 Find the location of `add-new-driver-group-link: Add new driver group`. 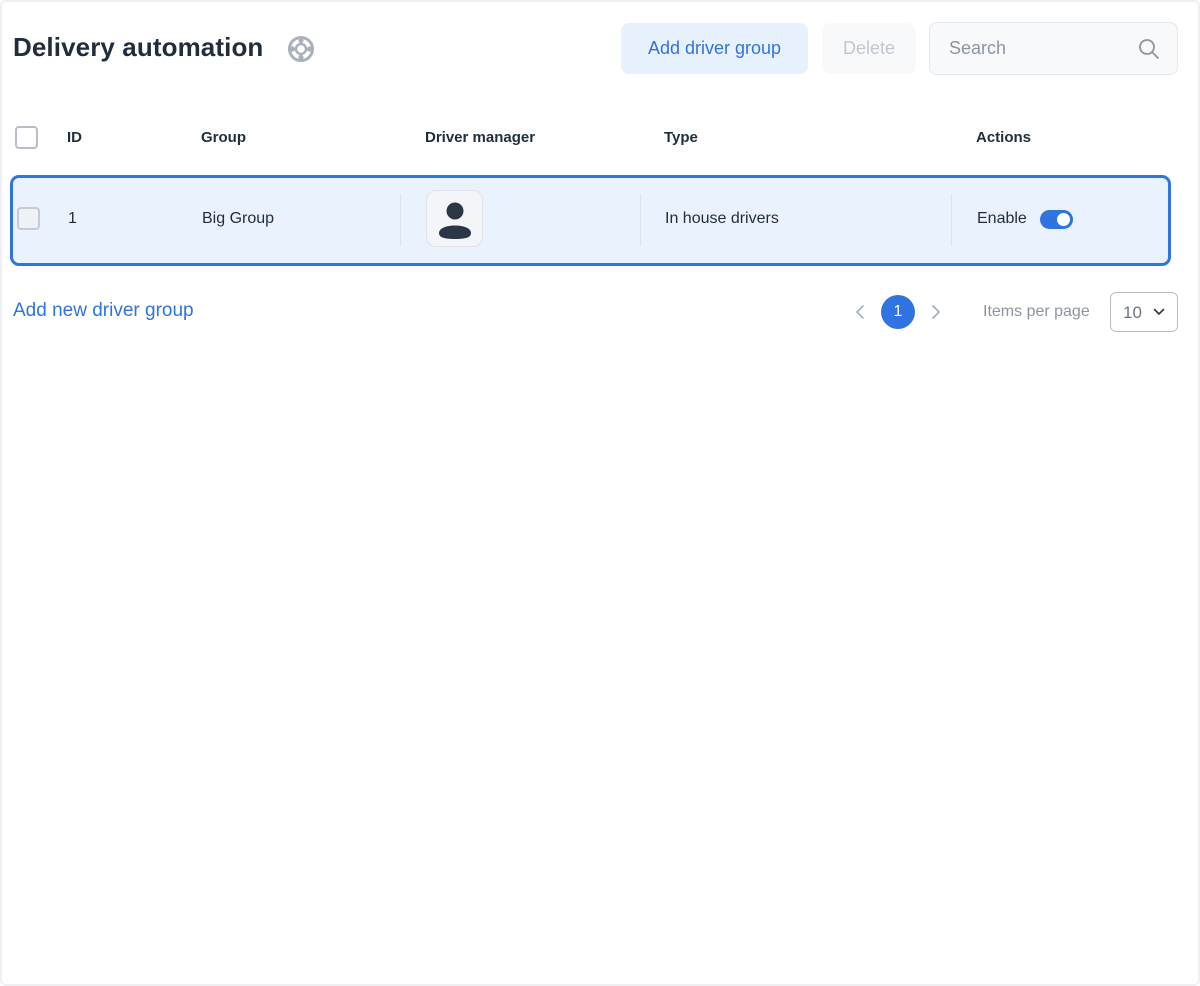

add-new-driver-group-link: Add new driver group is located at coordinates (103, 311).